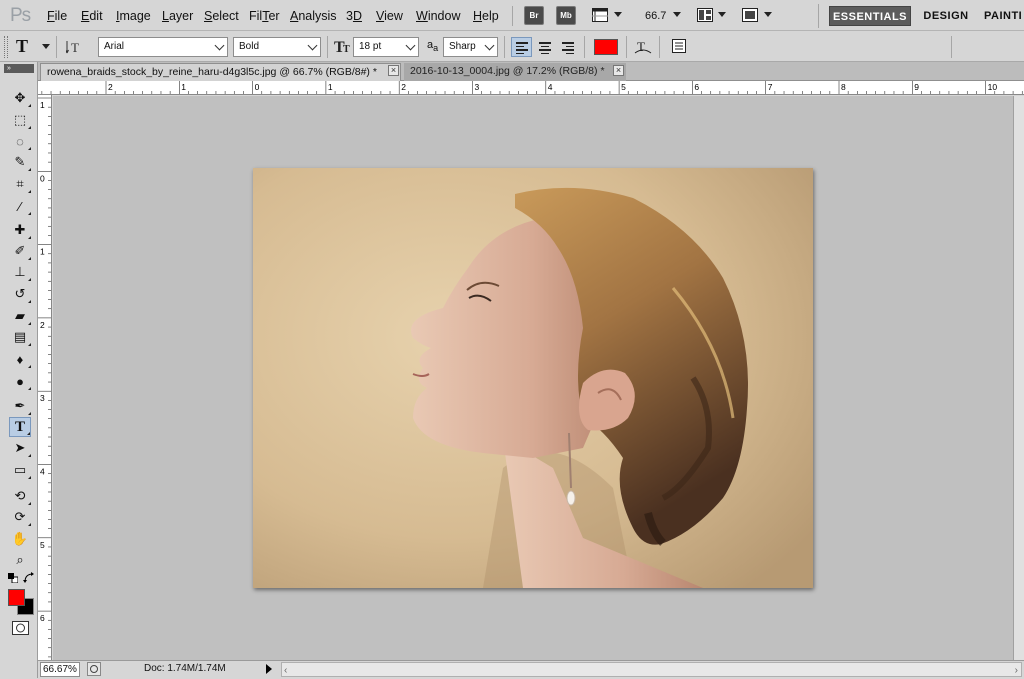 This screenshot has height=679, width=1024. What do you see at coordinates (20, 251) in the screenshot?
I see `brush-tool-button: ✐` at bounding box center [20, 251].